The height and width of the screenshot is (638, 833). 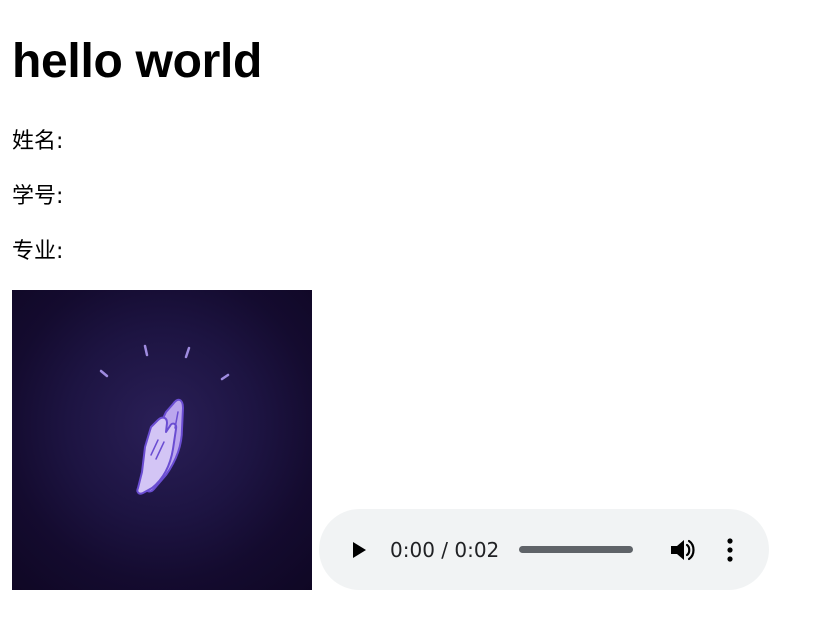 I want to click on mute-button, so click(x=683, y=550).